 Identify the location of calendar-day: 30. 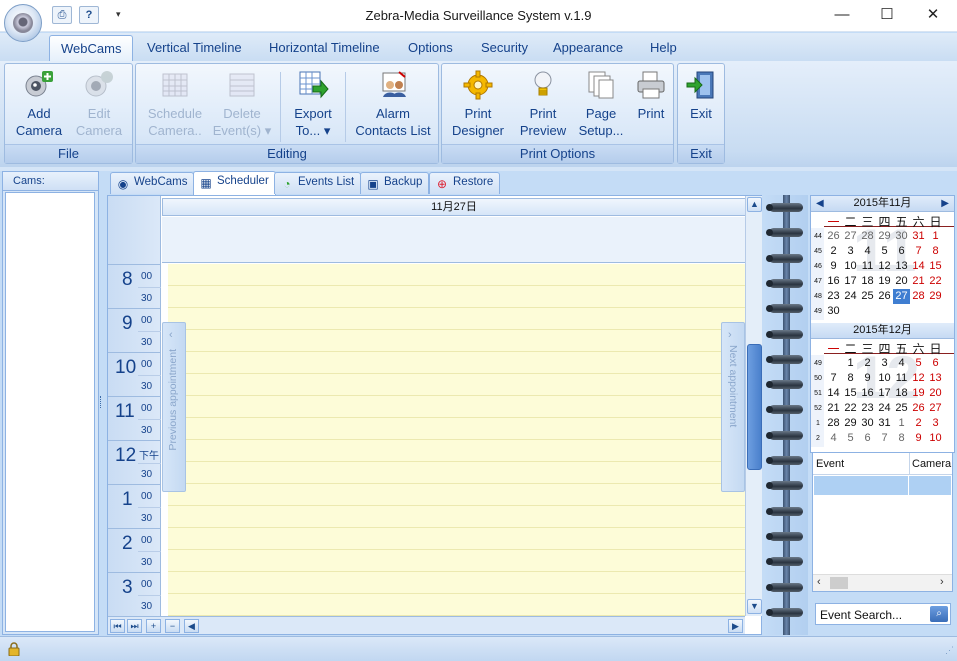
(833, 311).